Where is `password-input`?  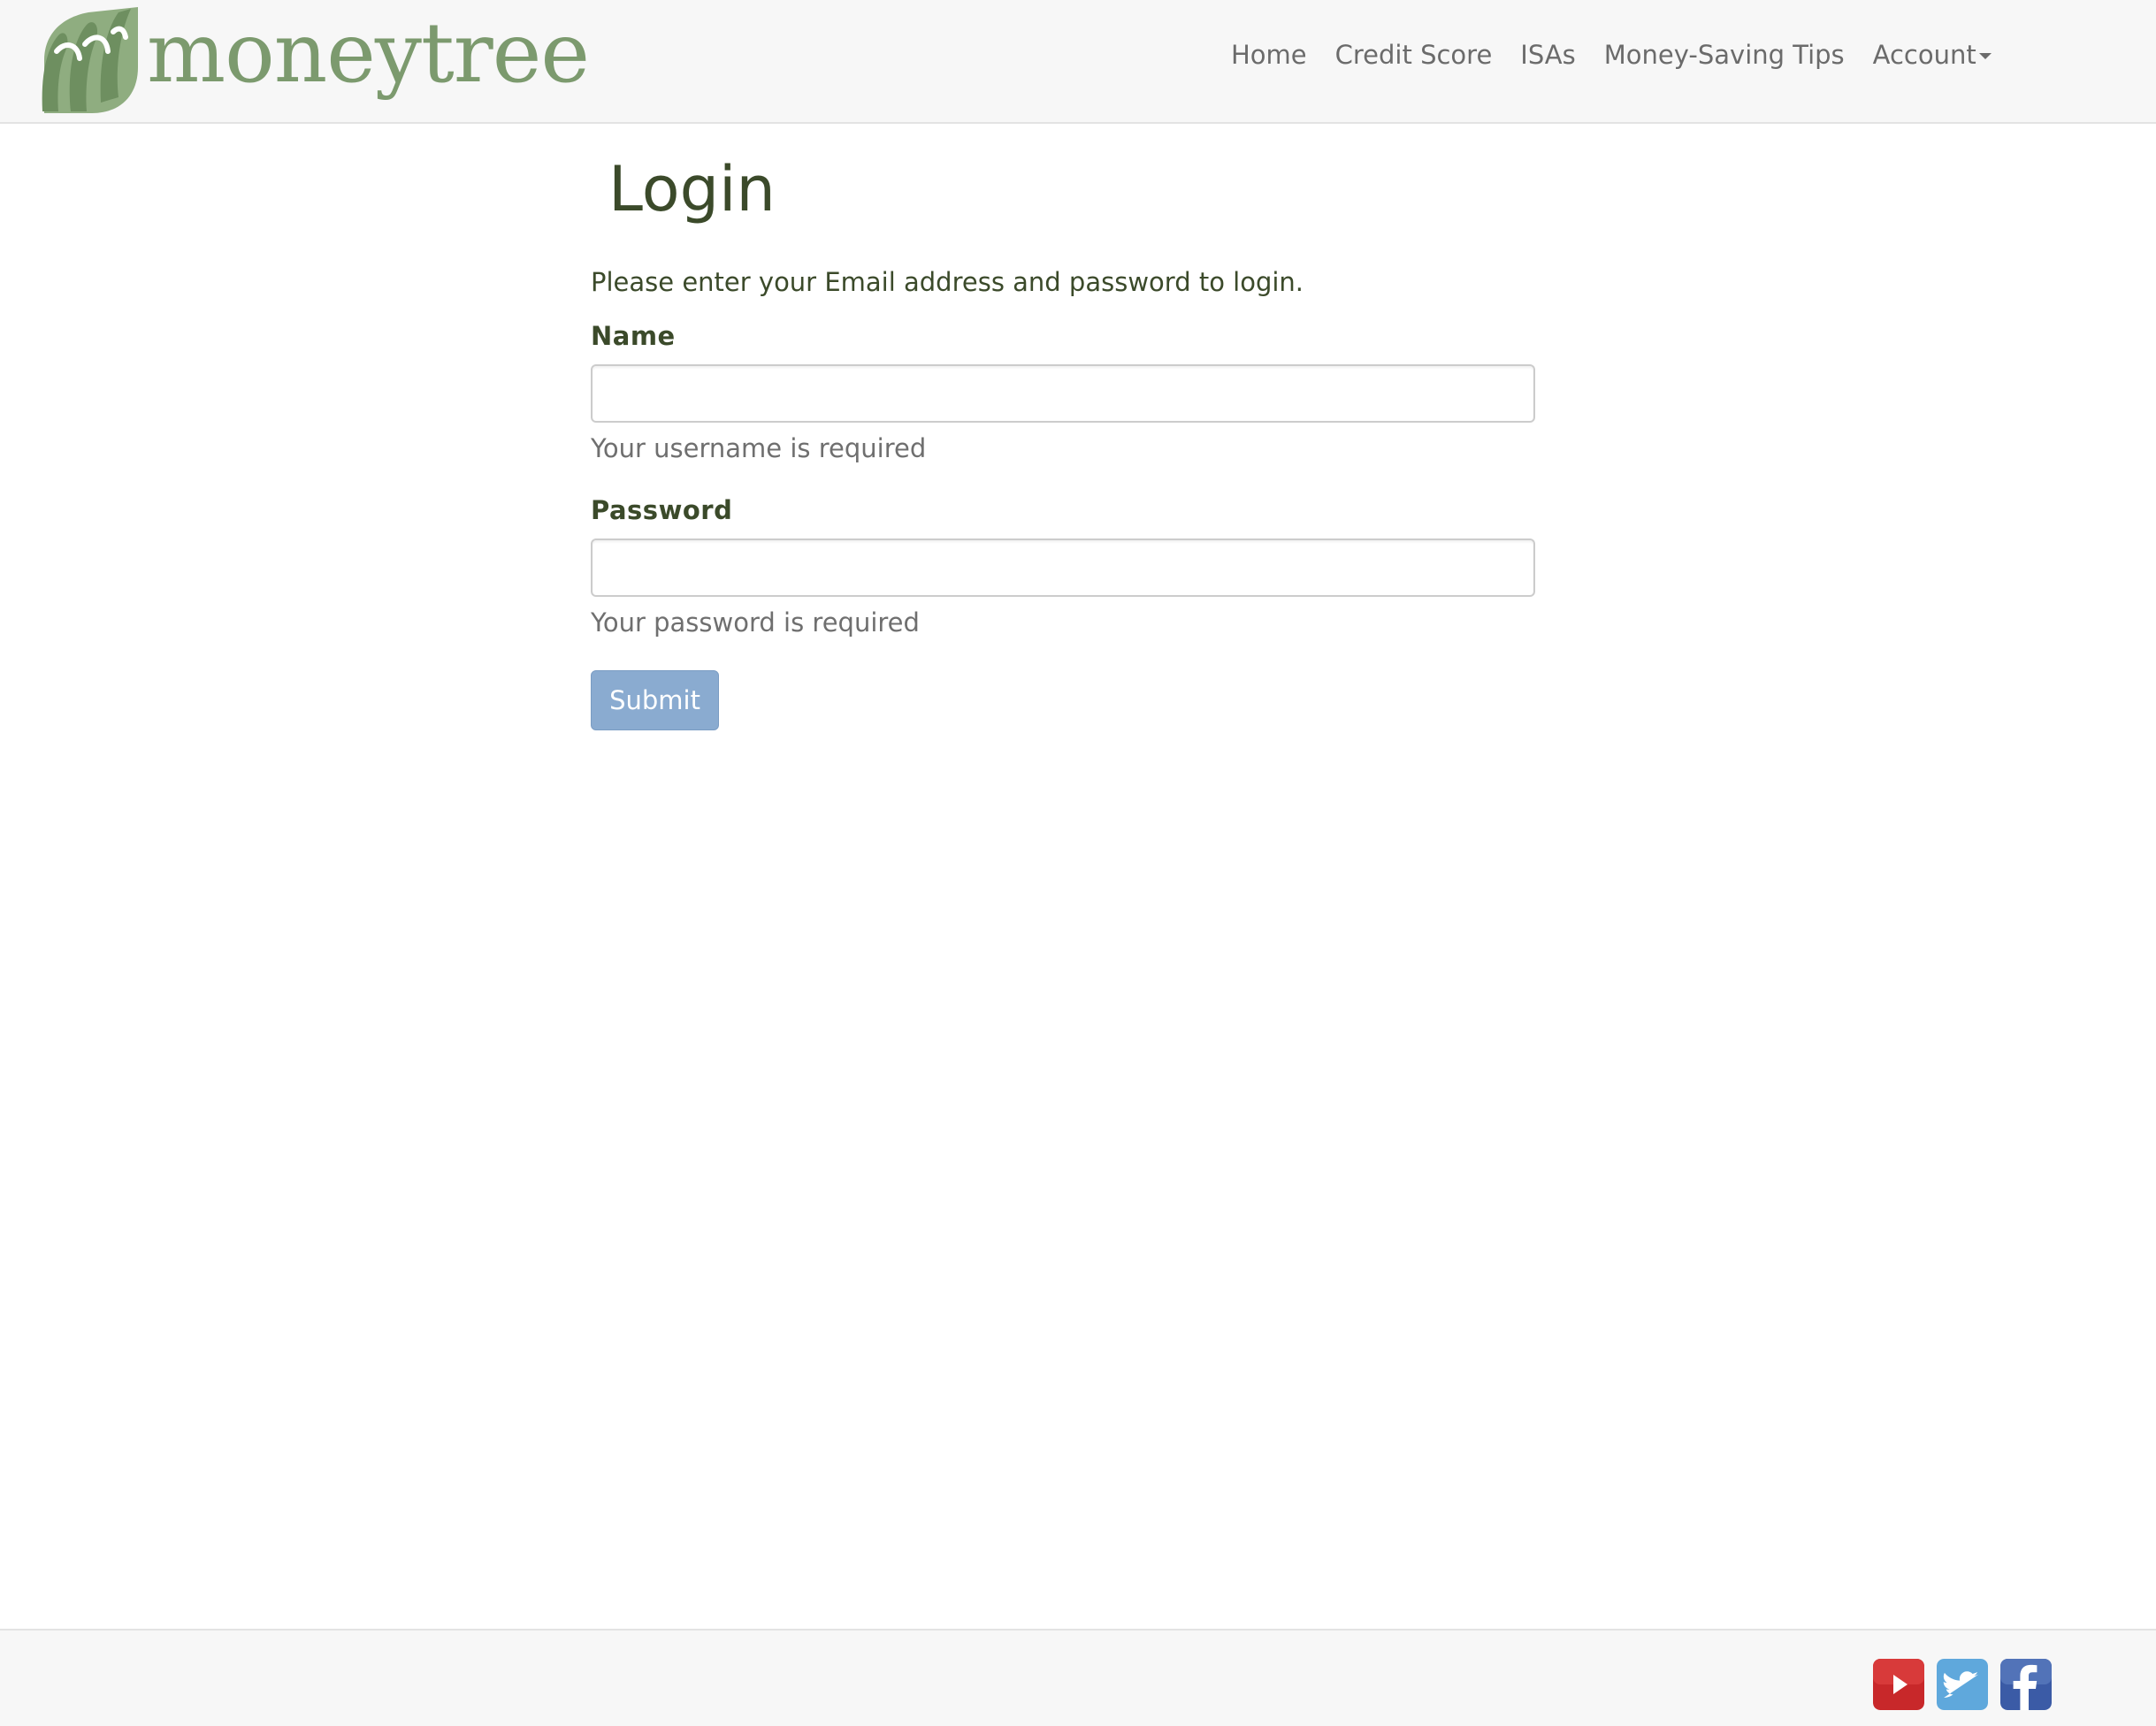 password-input is located at coordinates (1063, 567).